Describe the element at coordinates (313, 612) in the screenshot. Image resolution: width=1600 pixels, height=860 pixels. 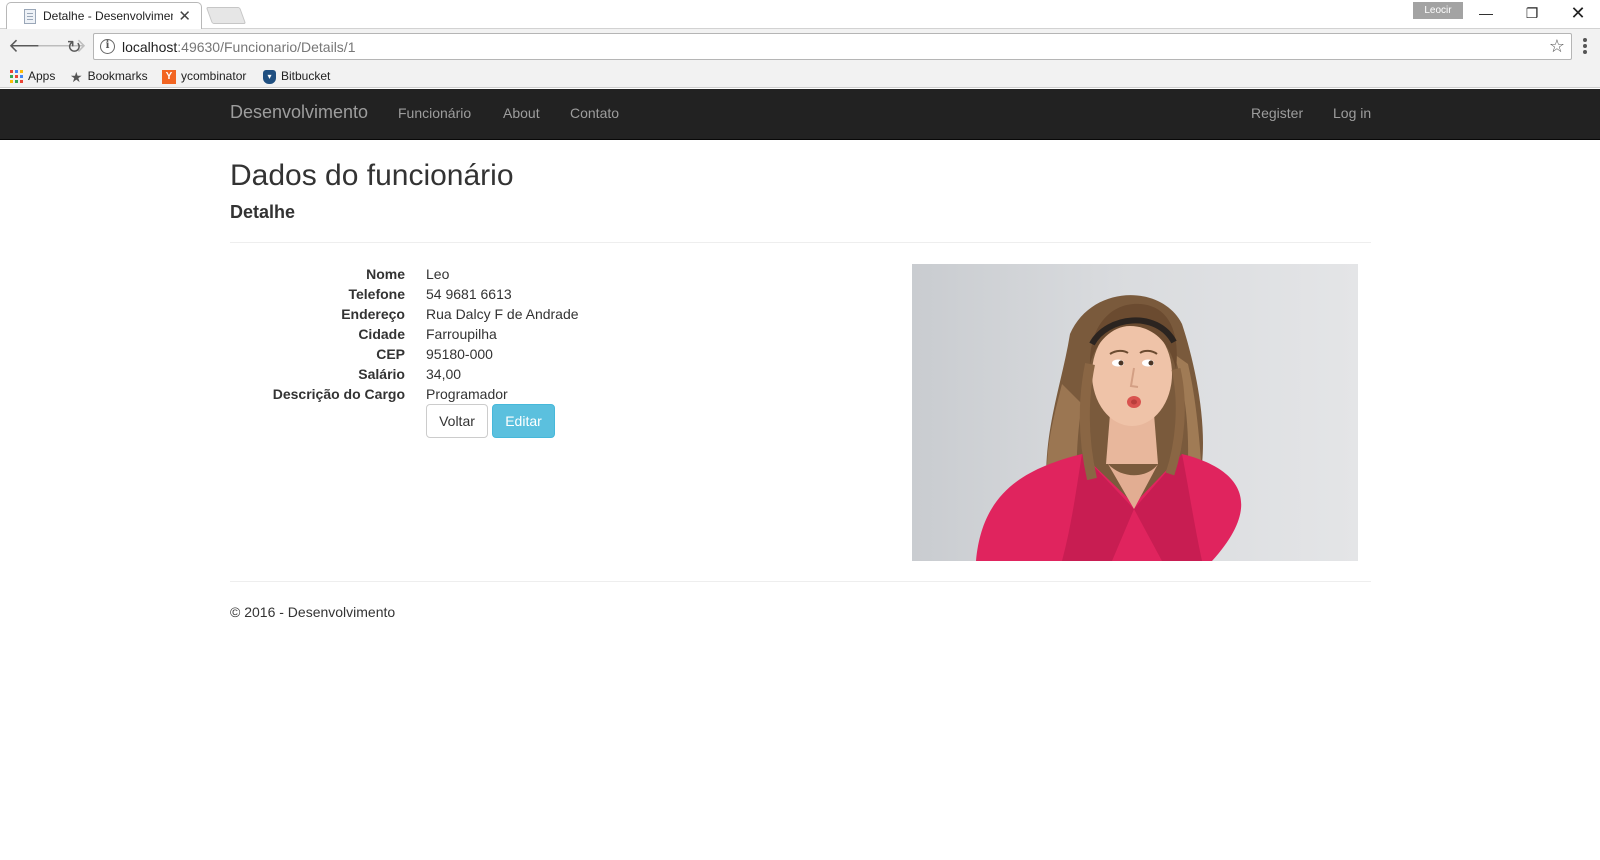
I see `footer-text: © 2016 - Desenvolvimento` at that location.